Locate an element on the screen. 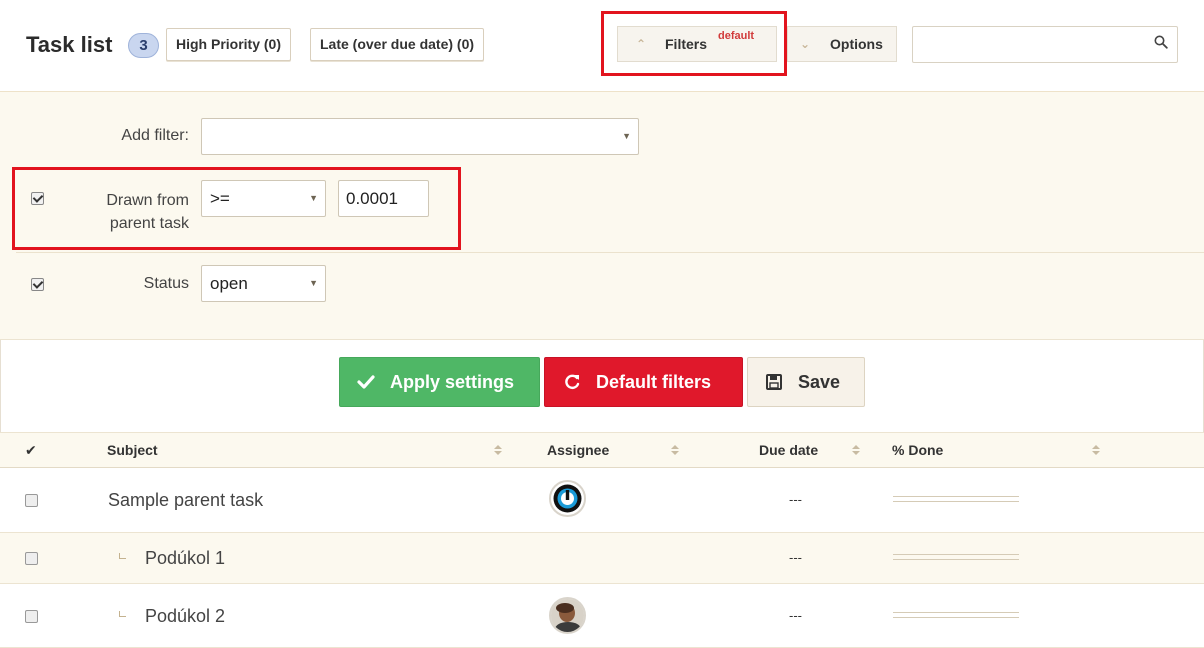  search-input is located at coordinates (1045, 44).